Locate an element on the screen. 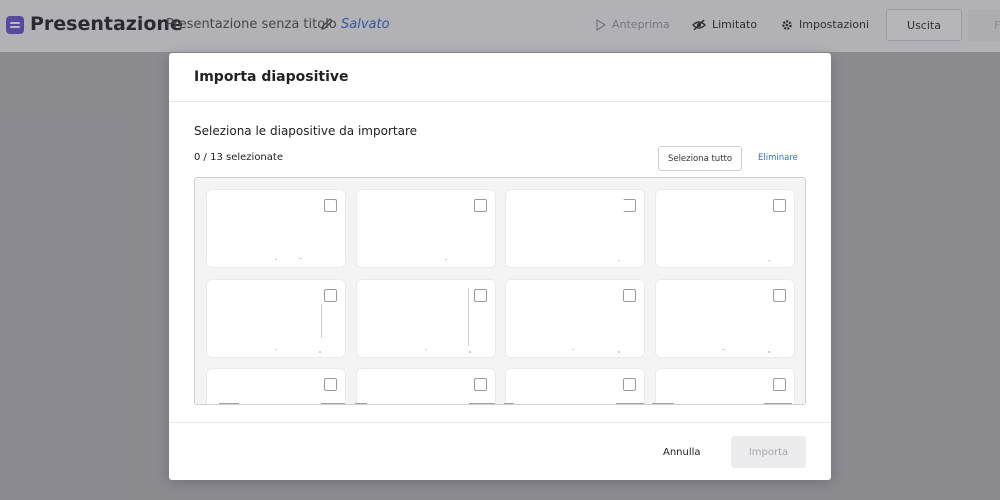 The width and height of the screenshot is (1000, 500). clear-selection-link: Eliminare is located at coordinates (778, 158).